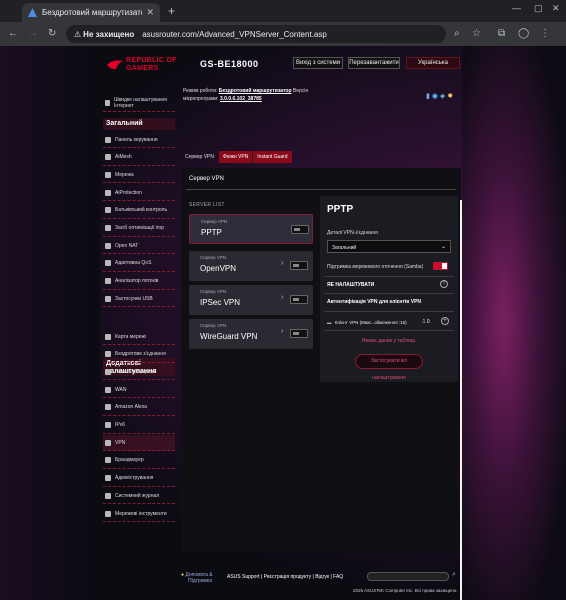  I want to click on server-card-pptp: Сервер VPN PPTP, so click(251, 229).